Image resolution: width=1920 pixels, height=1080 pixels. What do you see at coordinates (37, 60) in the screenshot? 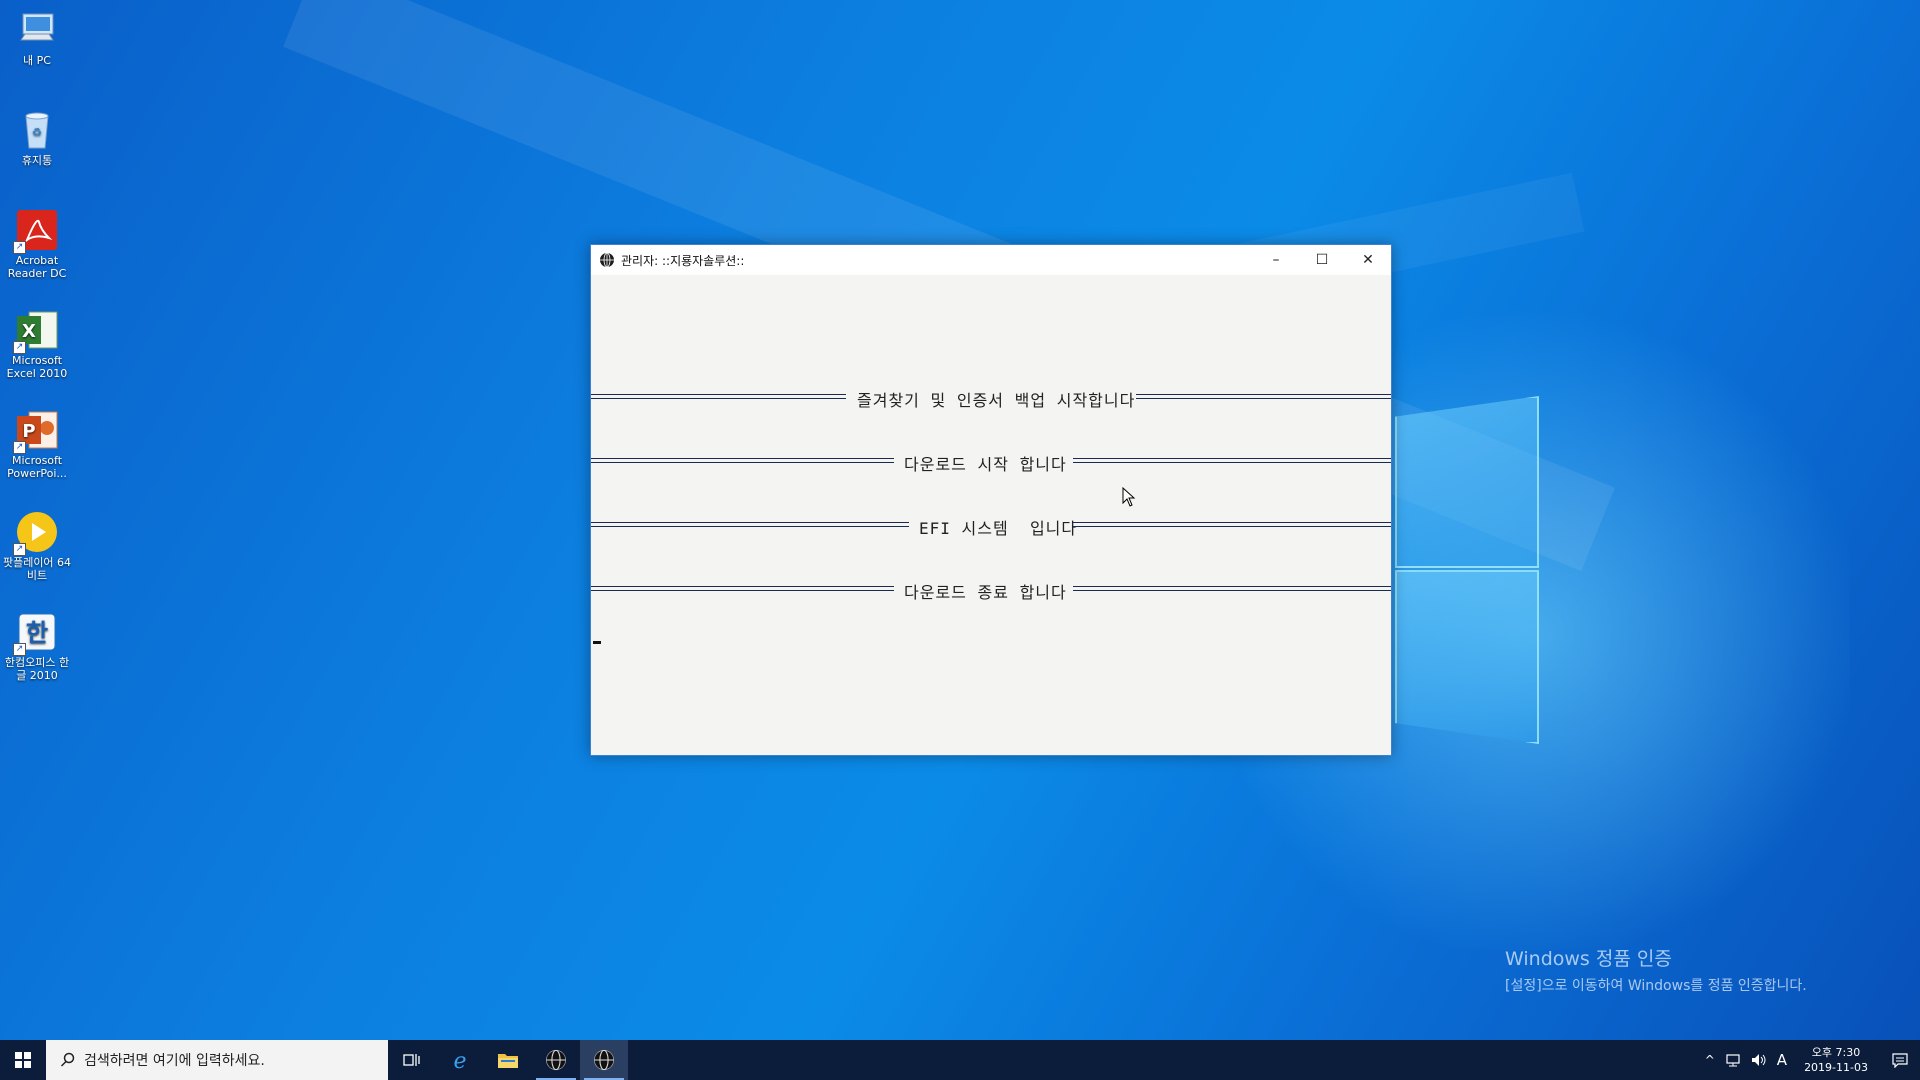
I see `desktop-icon-label: 내 PC` at bounding box center [37, 60].